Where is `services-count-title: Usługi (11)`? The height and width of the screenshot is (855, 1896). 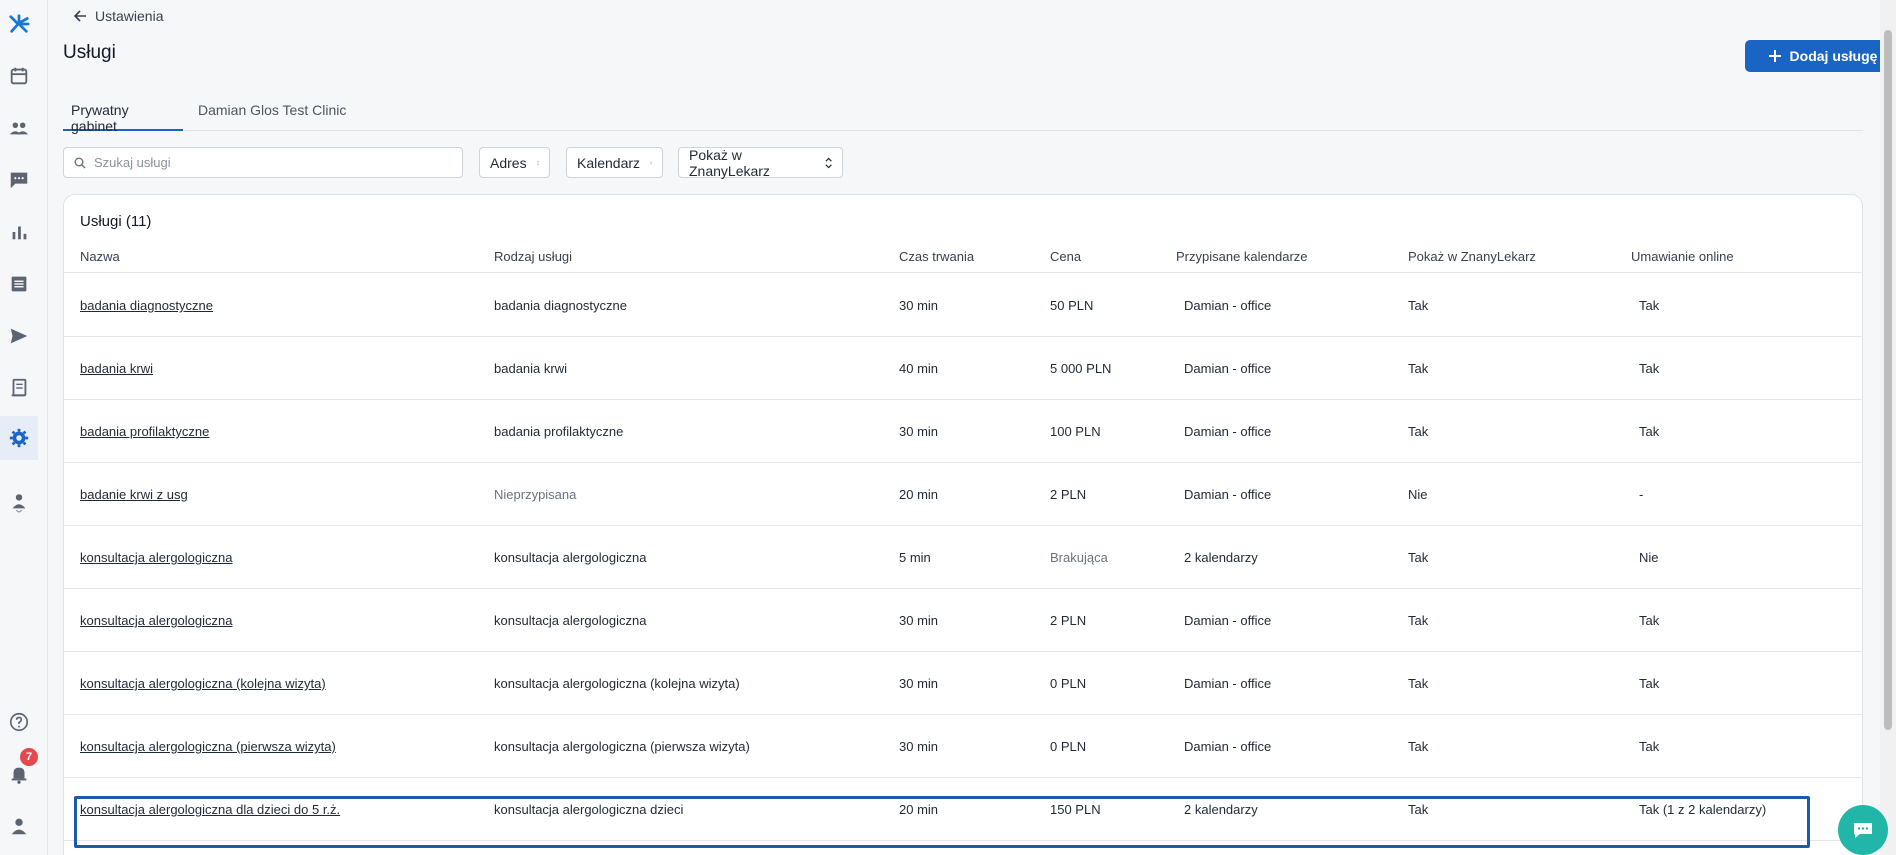
services-count-title: Usługi (11) is located at coordinates (116, 221).